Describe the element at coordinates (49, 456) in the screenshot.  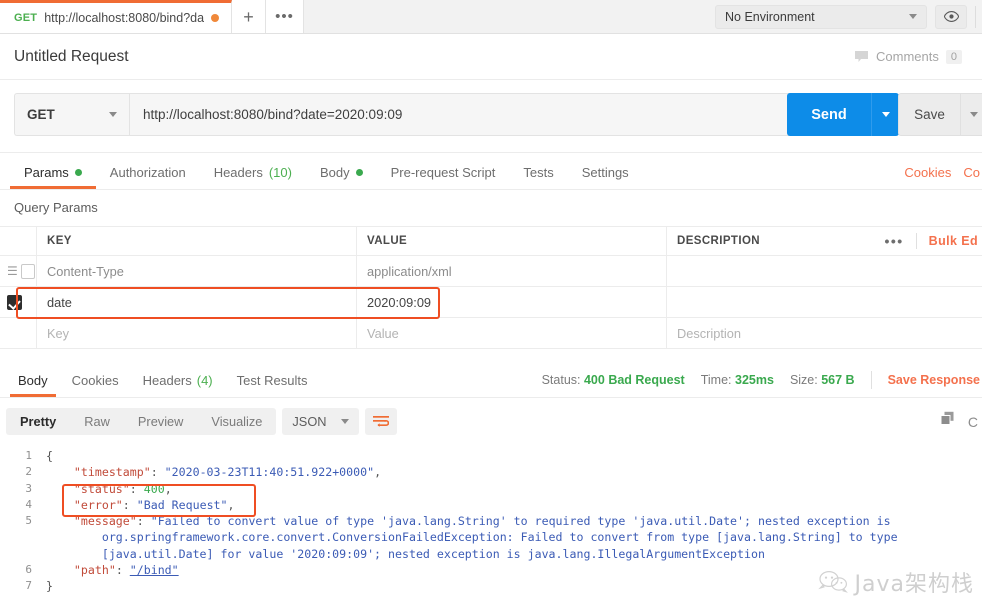
I see `code-token: {` at that location.